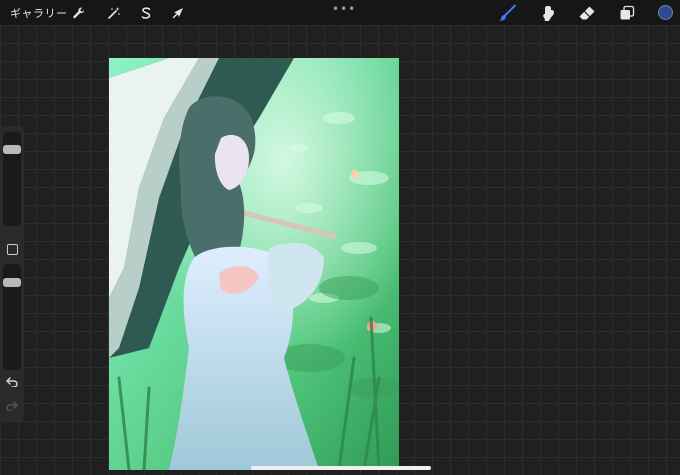 The height and width of the screenshot is (475, 680). What do you see at coordinates (145, 12) in the screenshot?
I see `selection-s-icon` at bounding box center [145, 12].